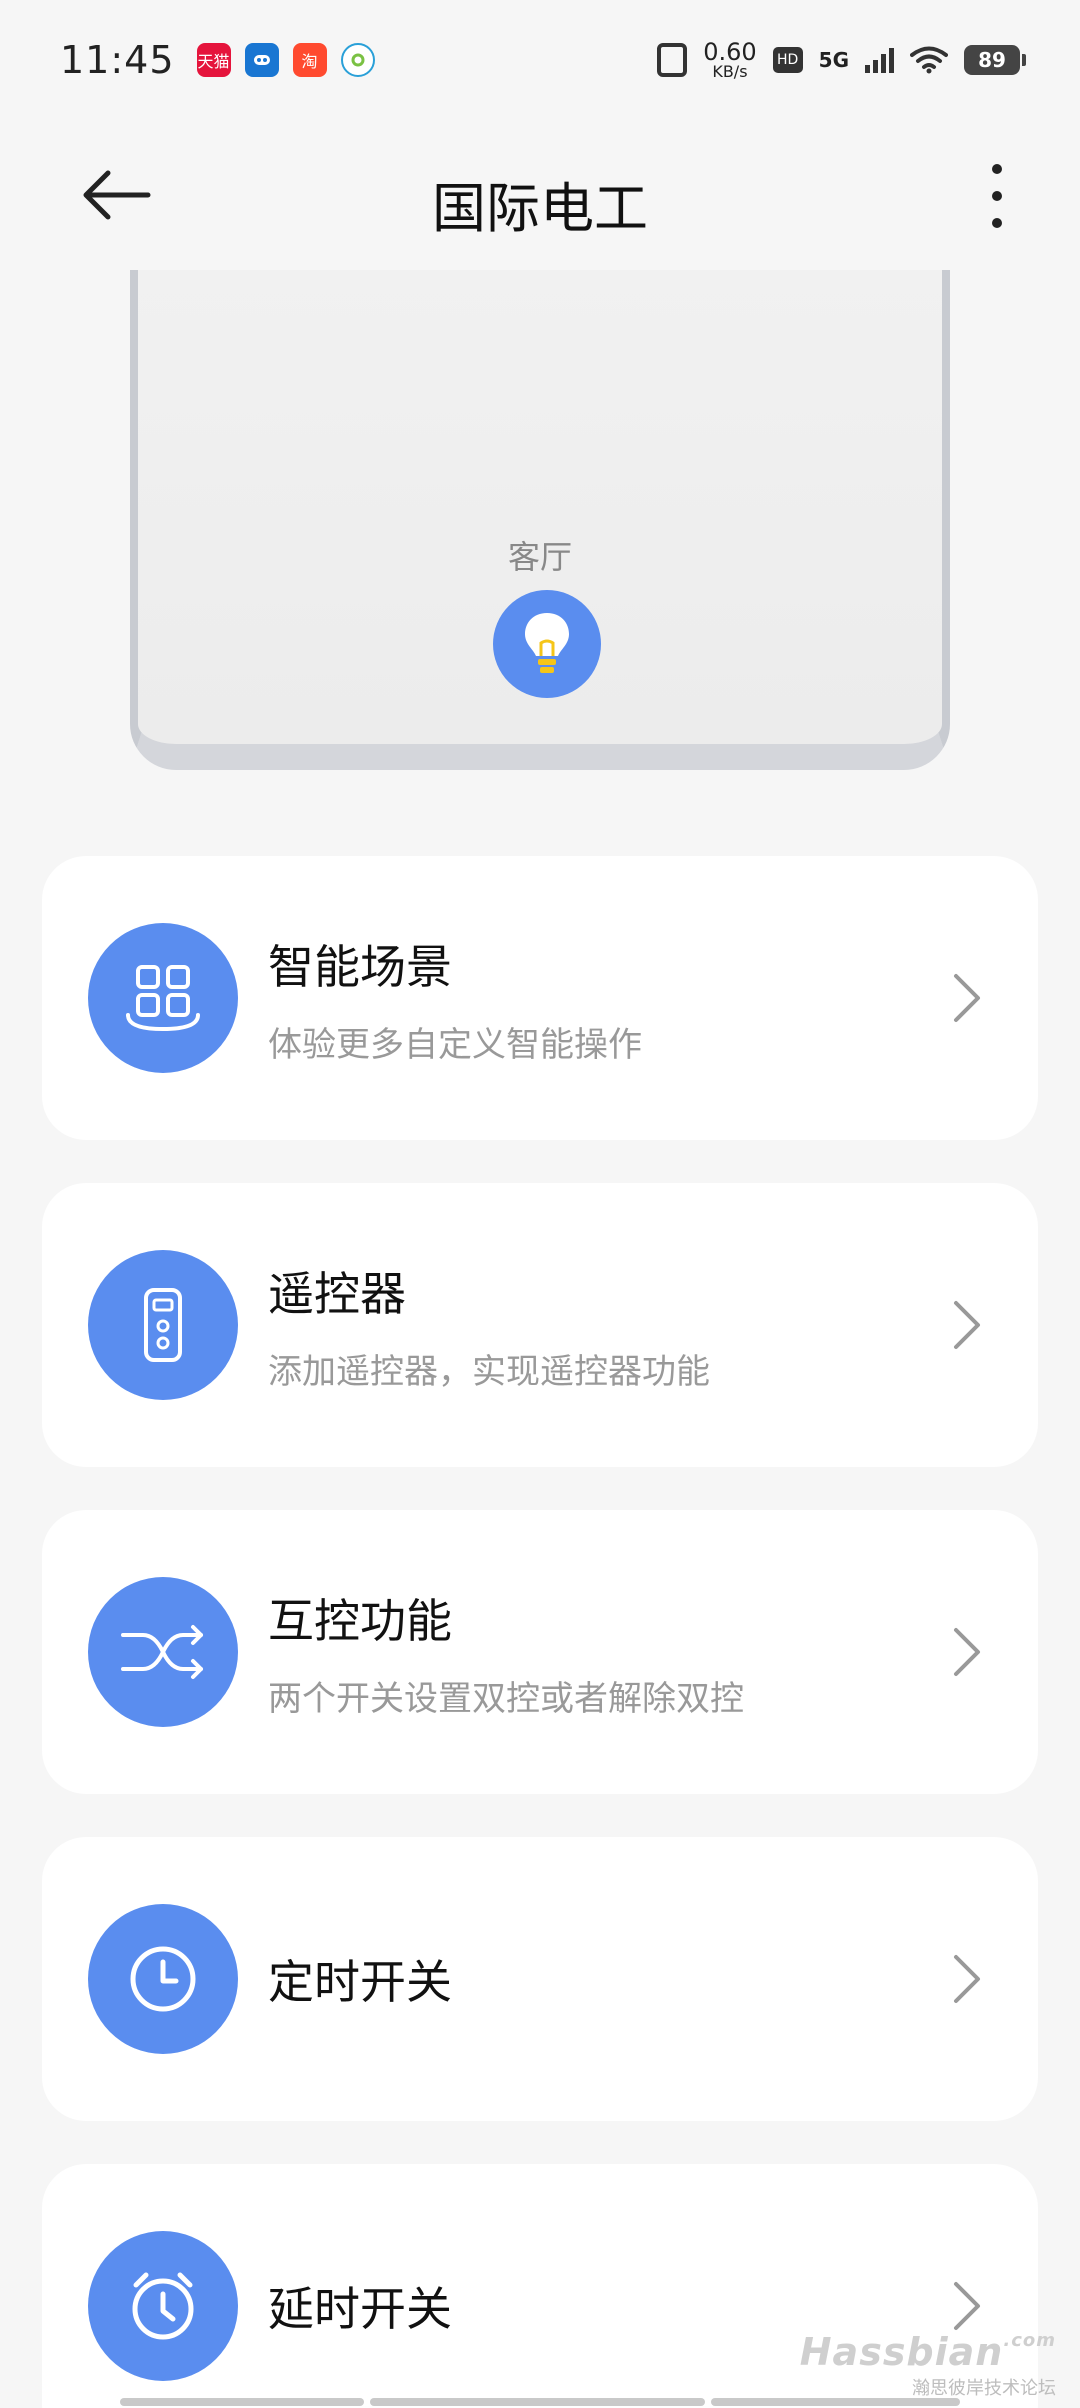 The width and height of the screenshot is (1080, 2408). Describe the element at coordinates (285, 60) in the screenshot. I see `notification-icons: 天猫 淘` at that location.